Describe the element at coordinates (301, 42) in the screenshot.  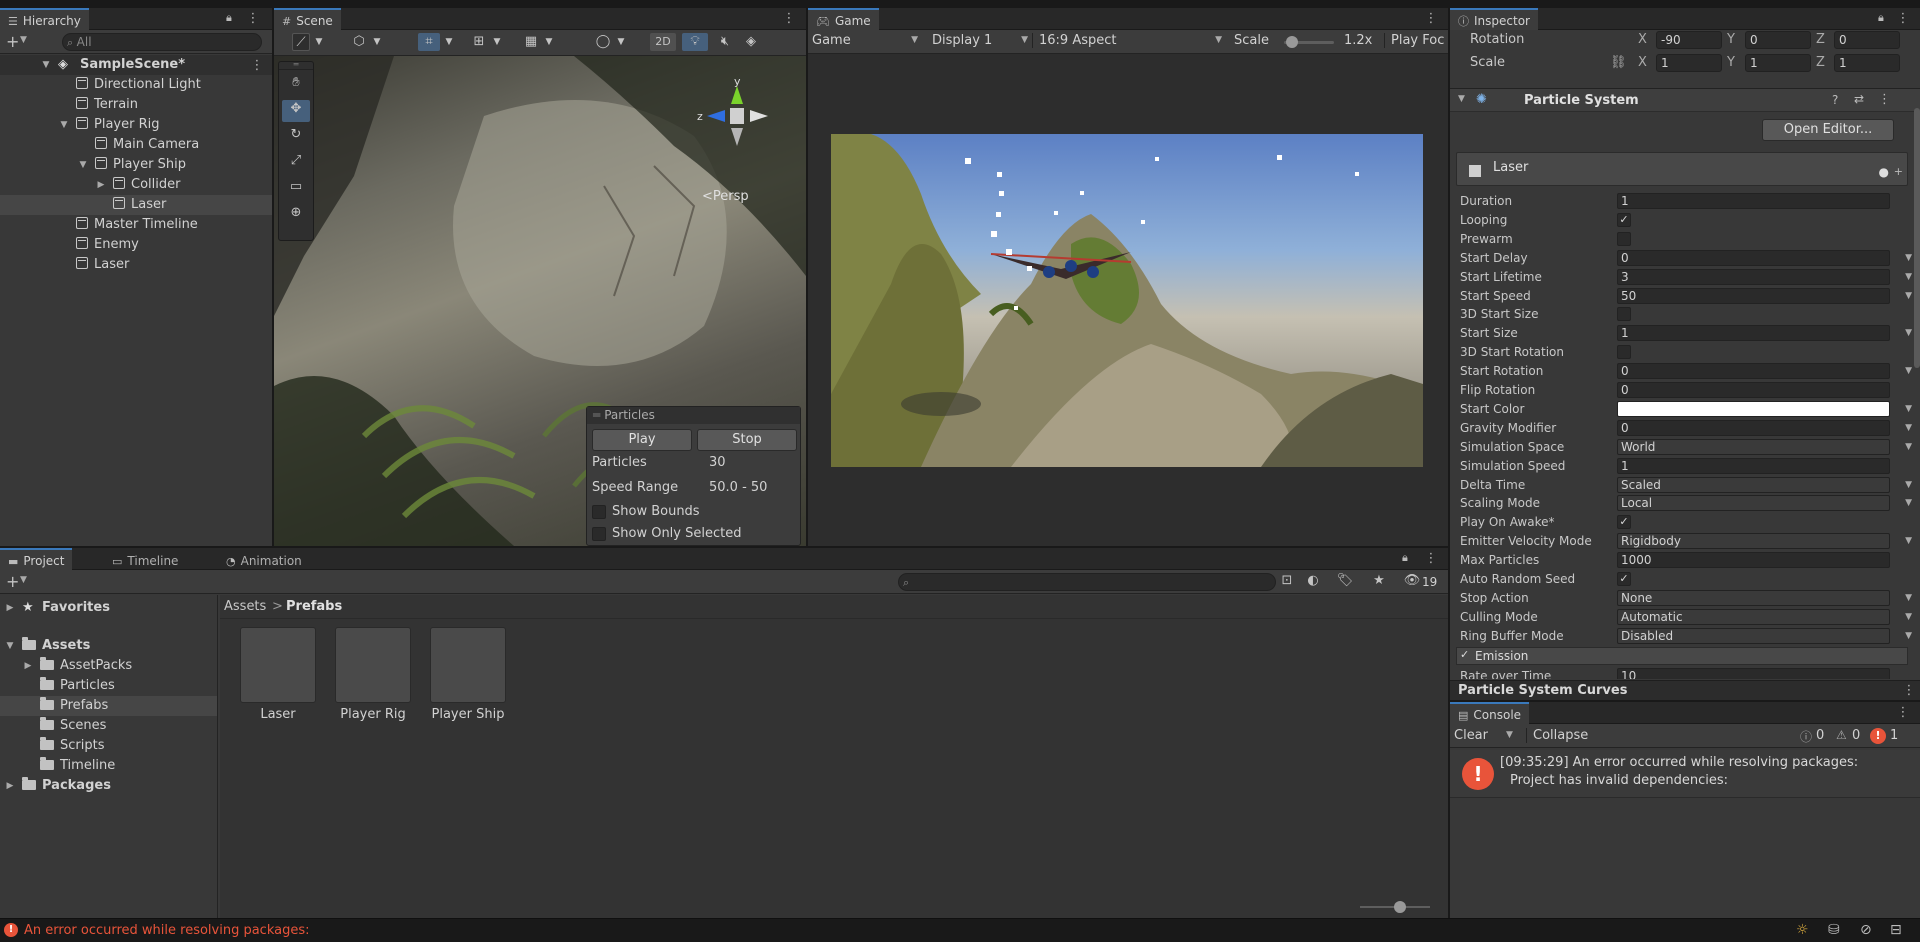
I see `draw-mode-icon: ⟋` at that location.